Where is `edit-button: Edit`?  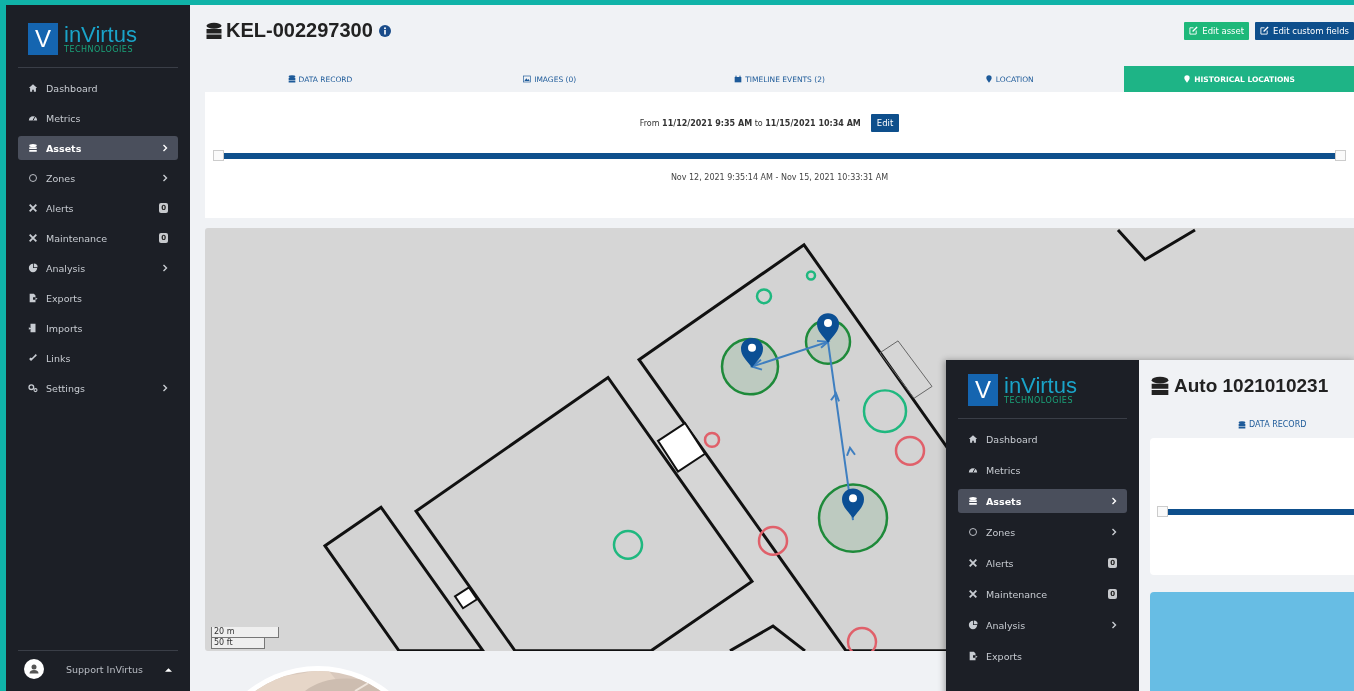 edit-button: Edit is located at coordinates (885, 123).